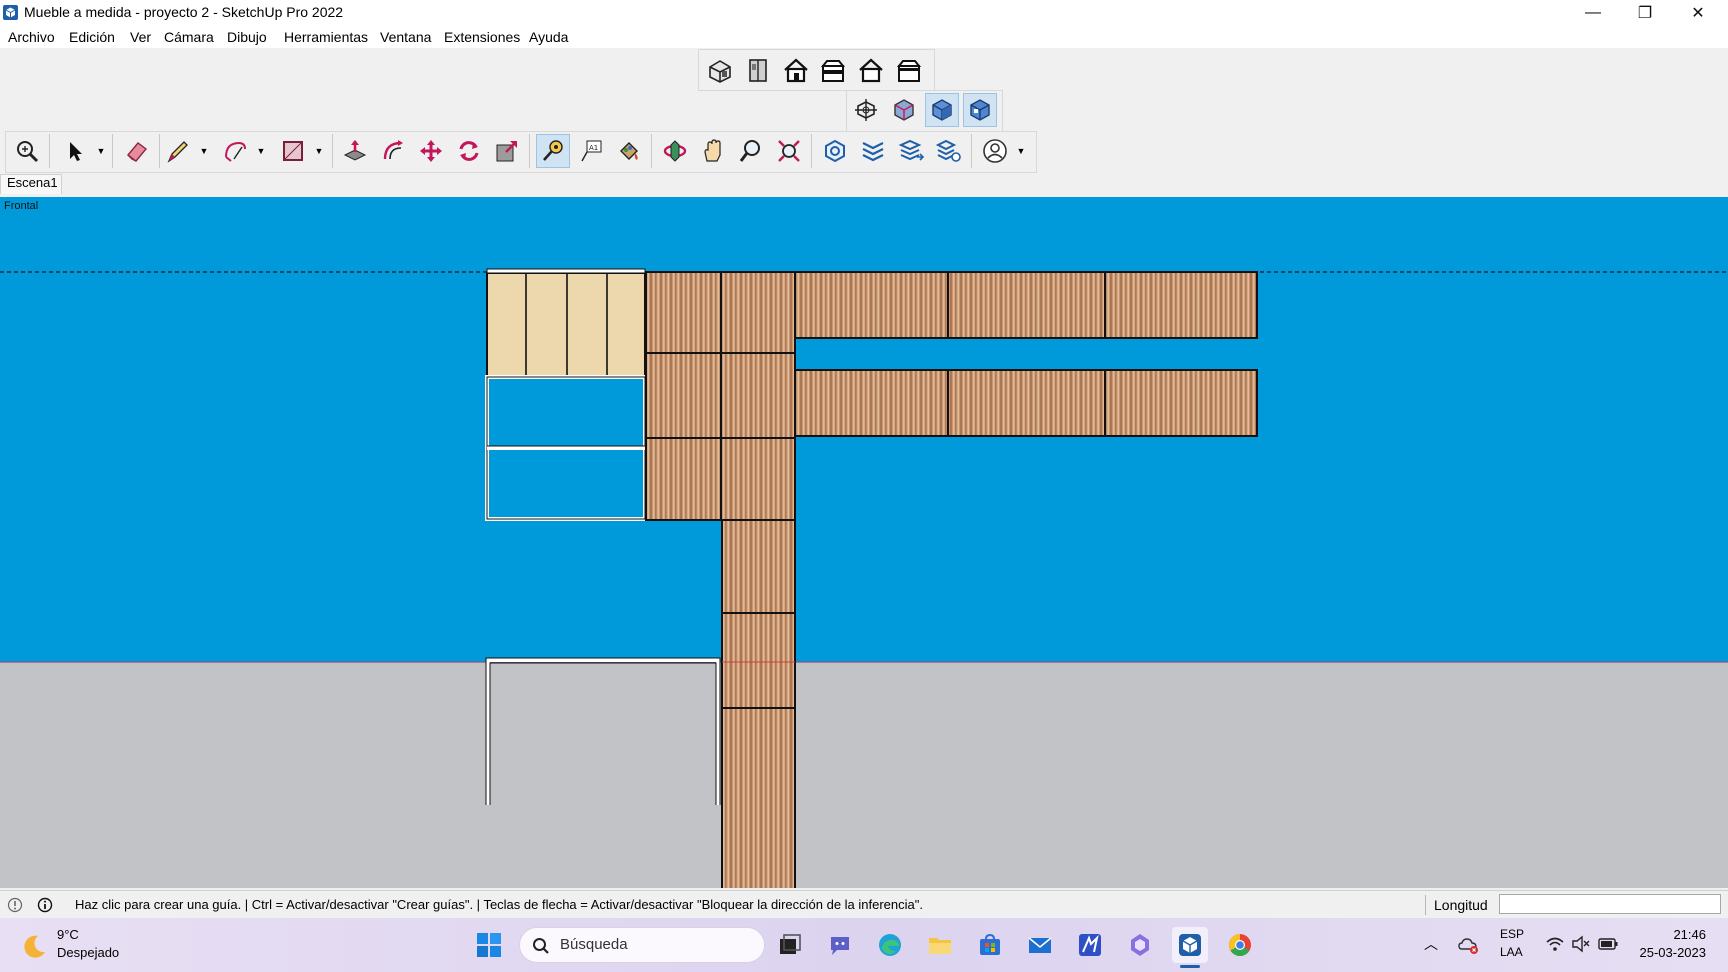 Image resolution: width=1728 pixels, height=972 pixels. What do you see at coordinates (45, 905) in the screenshot?
I see `info-icon` at bounding box center [45, 905].